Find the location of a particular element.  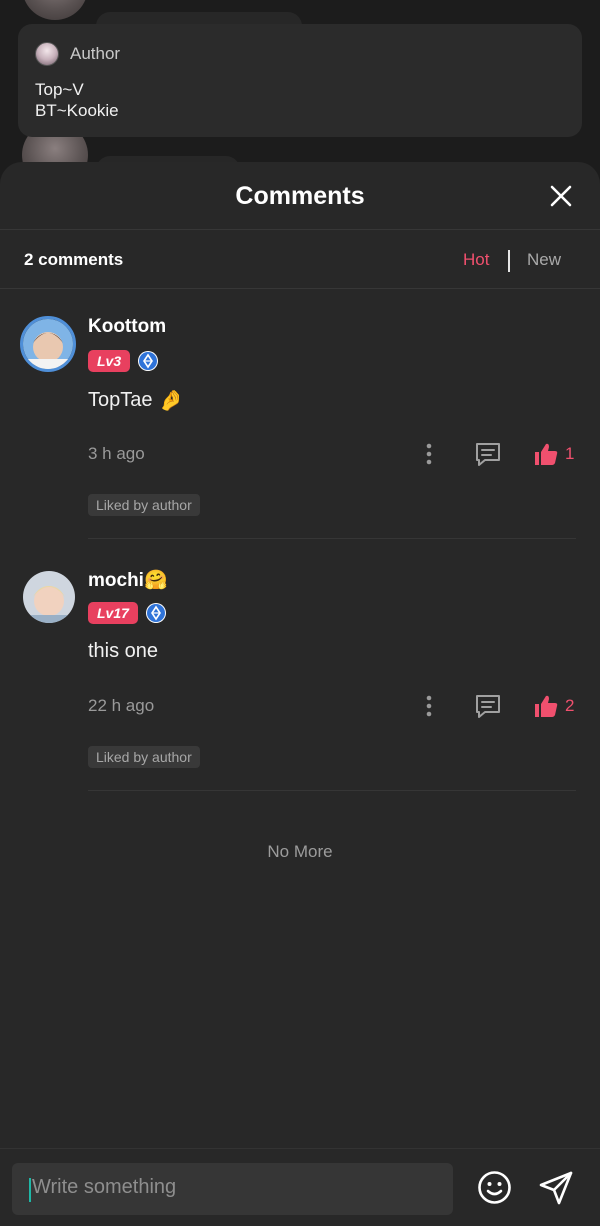

author-line: BT~Kookie is located at coordinates (77, 110).